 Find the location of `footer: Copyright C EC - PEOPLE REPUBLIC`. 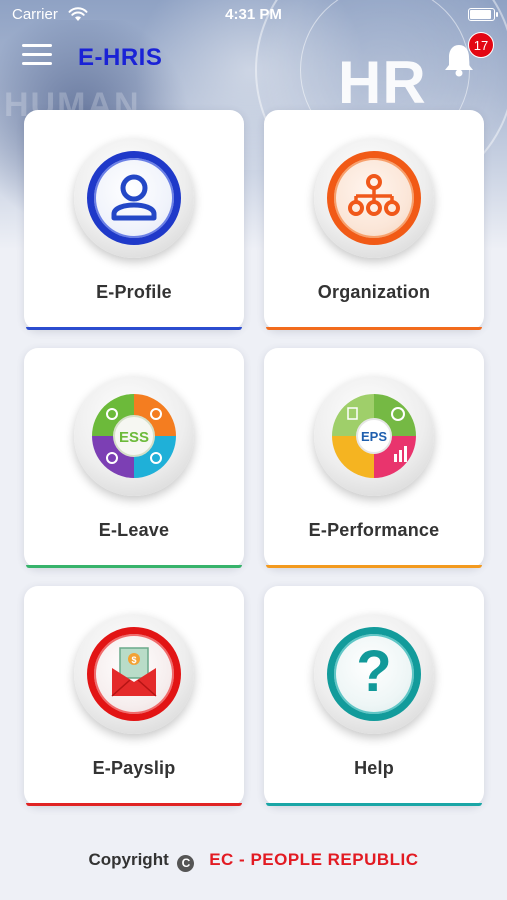

footer: Copyright C EC - PEOPLE REPUBLIC is located at coordinates (253, 861).